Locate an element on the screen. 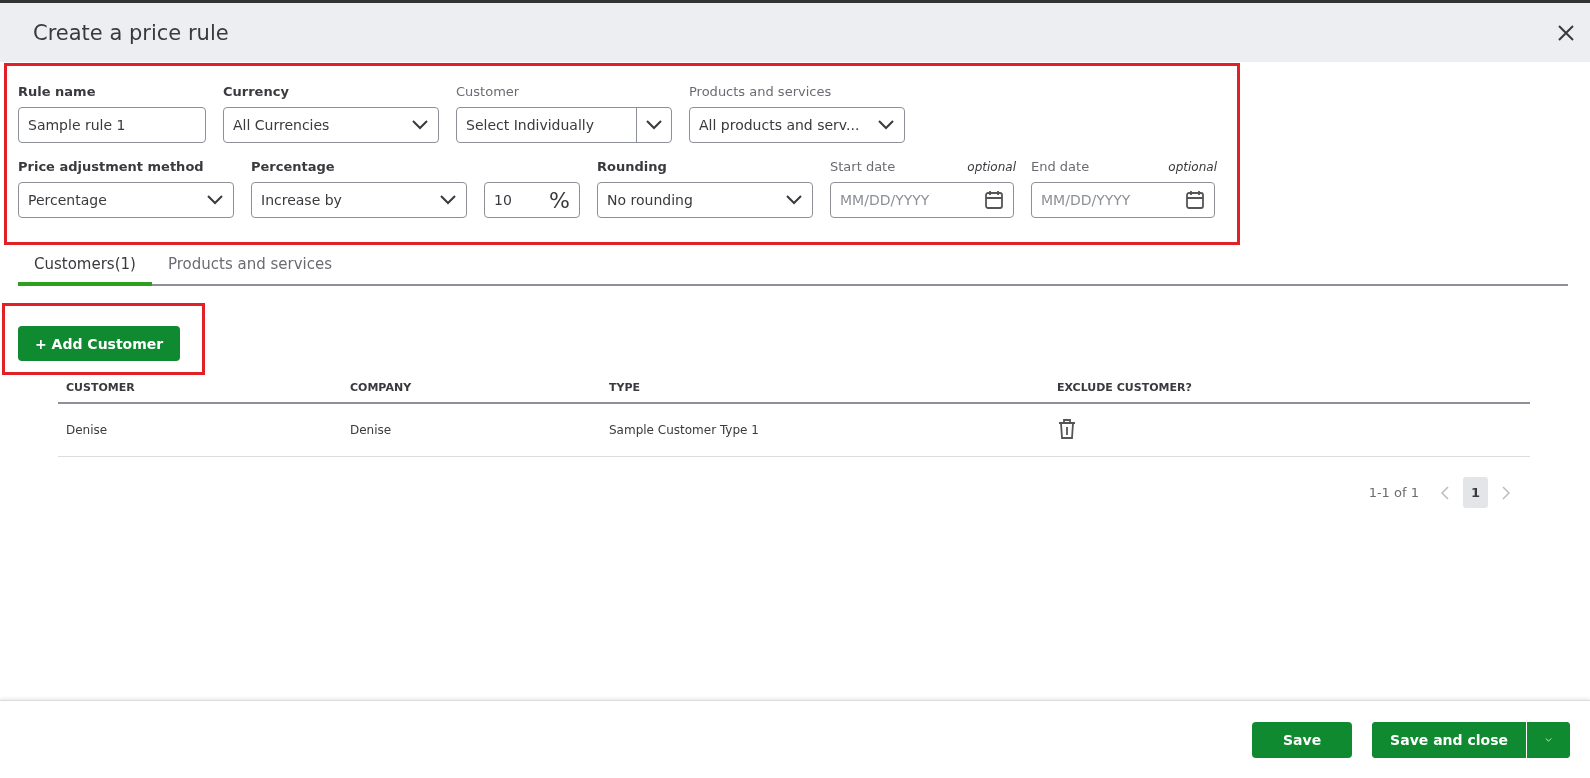 The height and width of the screenshot is (778, 1590). field-label: Currency is located at coordinates (256, 91).